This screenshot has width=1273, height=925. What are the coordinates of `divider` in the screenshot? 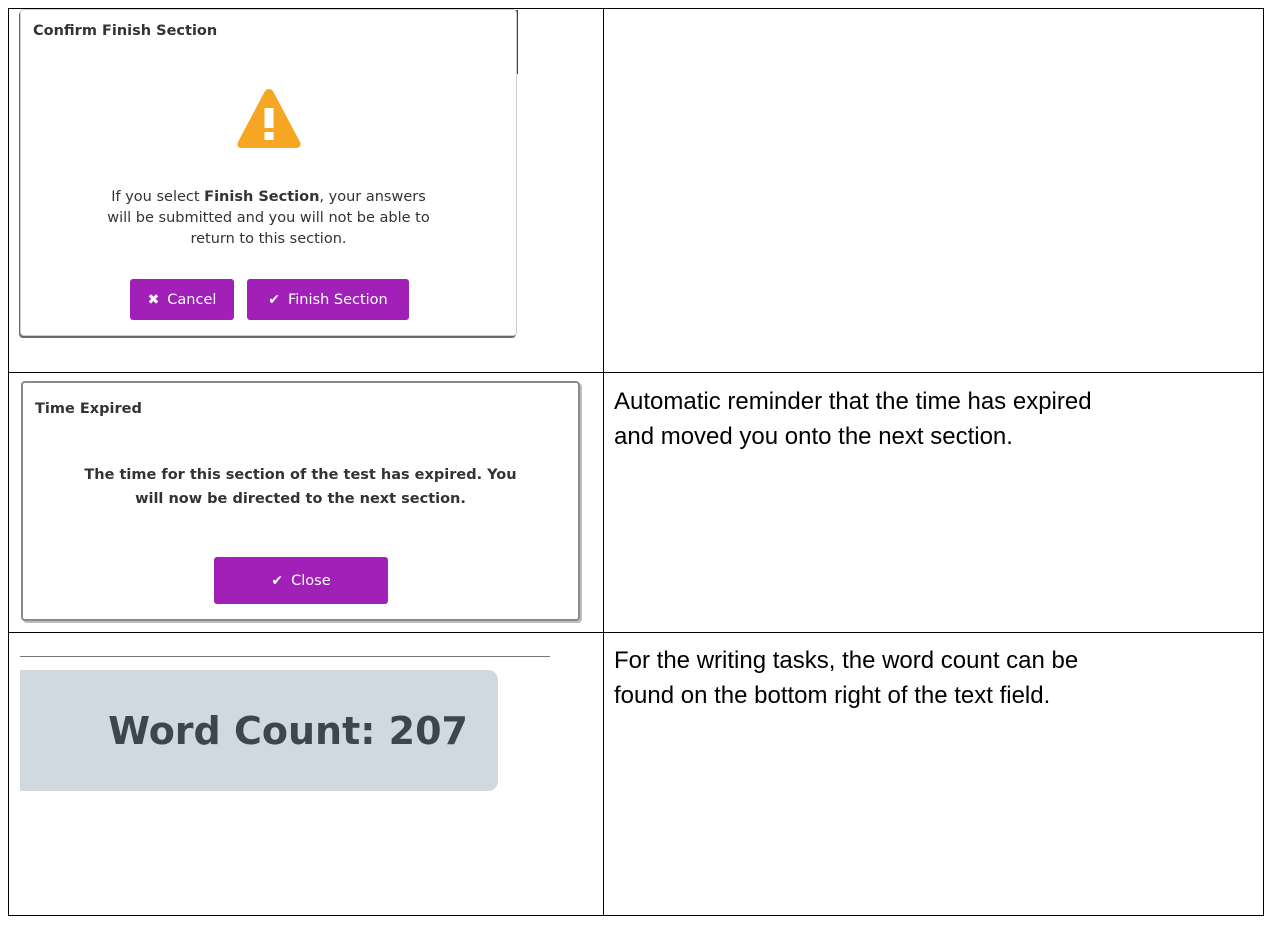 It's located at (285, 656).